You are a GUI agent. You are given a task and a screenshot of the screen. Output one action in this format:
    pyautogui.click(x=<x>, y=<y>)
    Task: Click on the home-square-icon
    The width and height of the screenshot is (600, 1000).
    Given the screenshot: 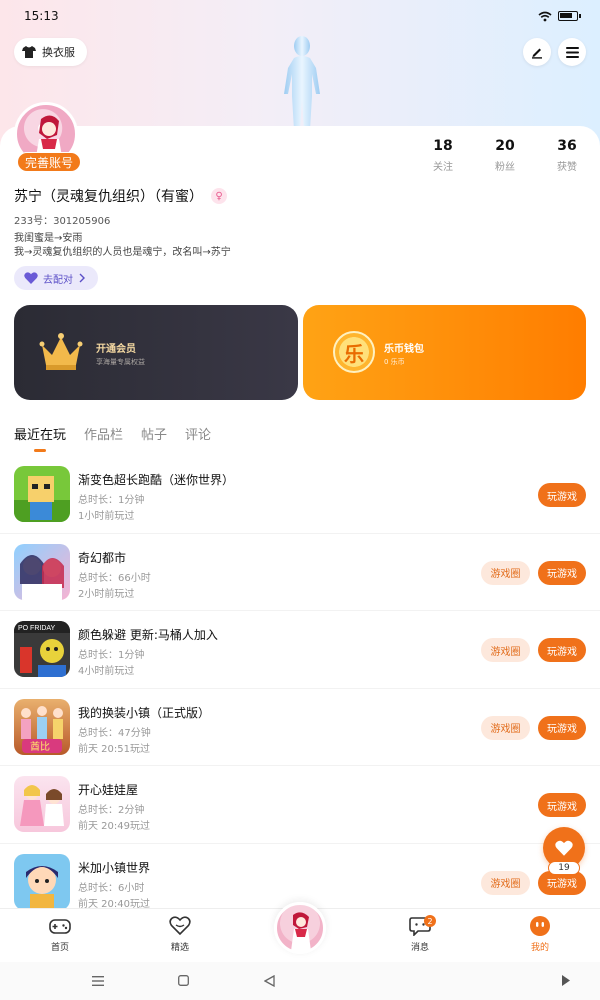 What is the action you would take?
    pyautogui.click(x=183, y=980)
    